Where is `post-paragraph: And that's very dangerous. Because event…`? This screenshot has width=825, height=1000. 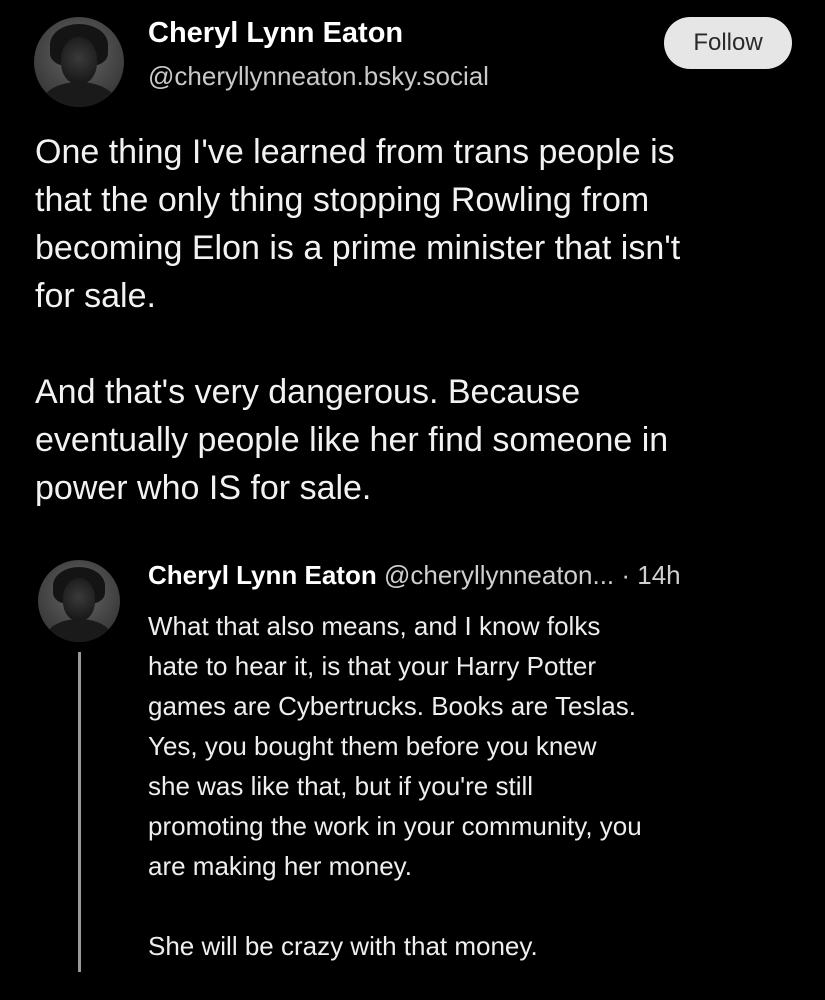
post-paragraph: And that's very dangerous. Because event… is located at coordinates (352, 440).